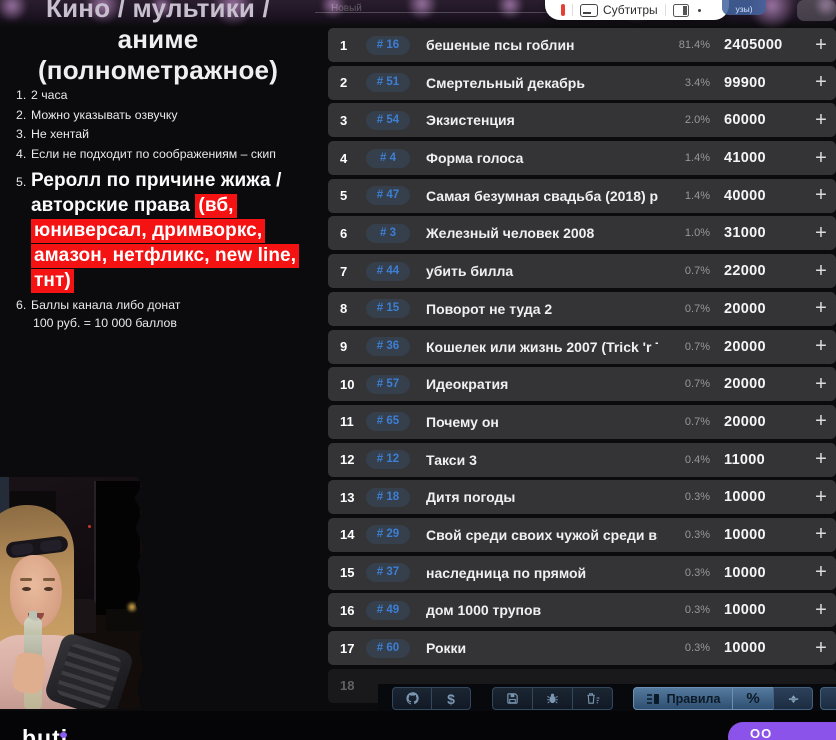 This screenshot has width=836, height=740. What do you see at coordinates (542, 610) in the screenshot?
I see `lot-name-field: дом 1000 трупов` at bounding box center [542, 610].